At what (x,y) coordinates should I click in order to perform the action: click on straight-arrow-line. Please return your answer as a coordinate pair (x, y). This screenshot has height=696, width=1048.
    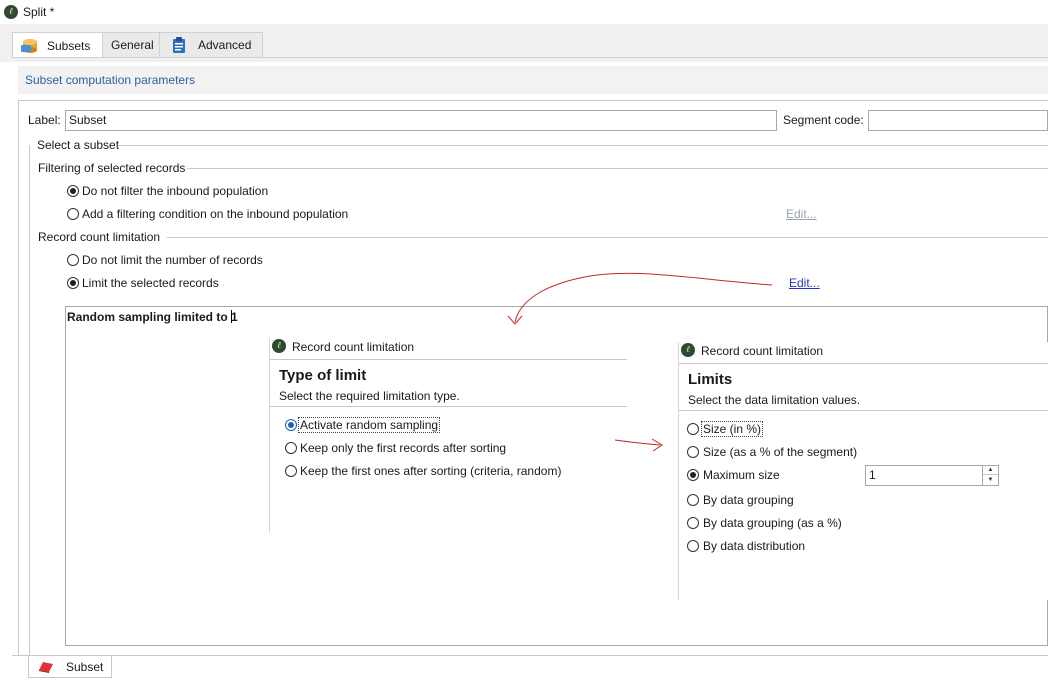
    Looking at the image, I should click on (637, 442).